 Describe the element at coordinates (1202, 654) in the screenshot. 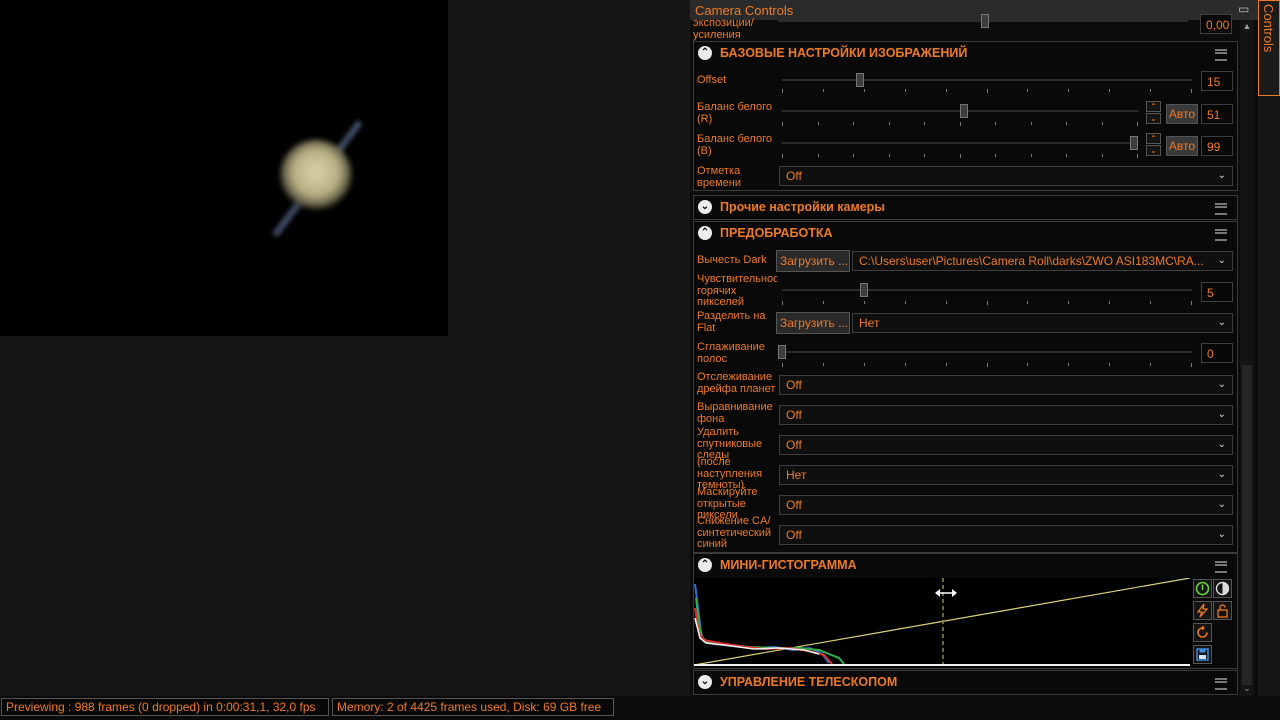

I see `save-icon` at that location.